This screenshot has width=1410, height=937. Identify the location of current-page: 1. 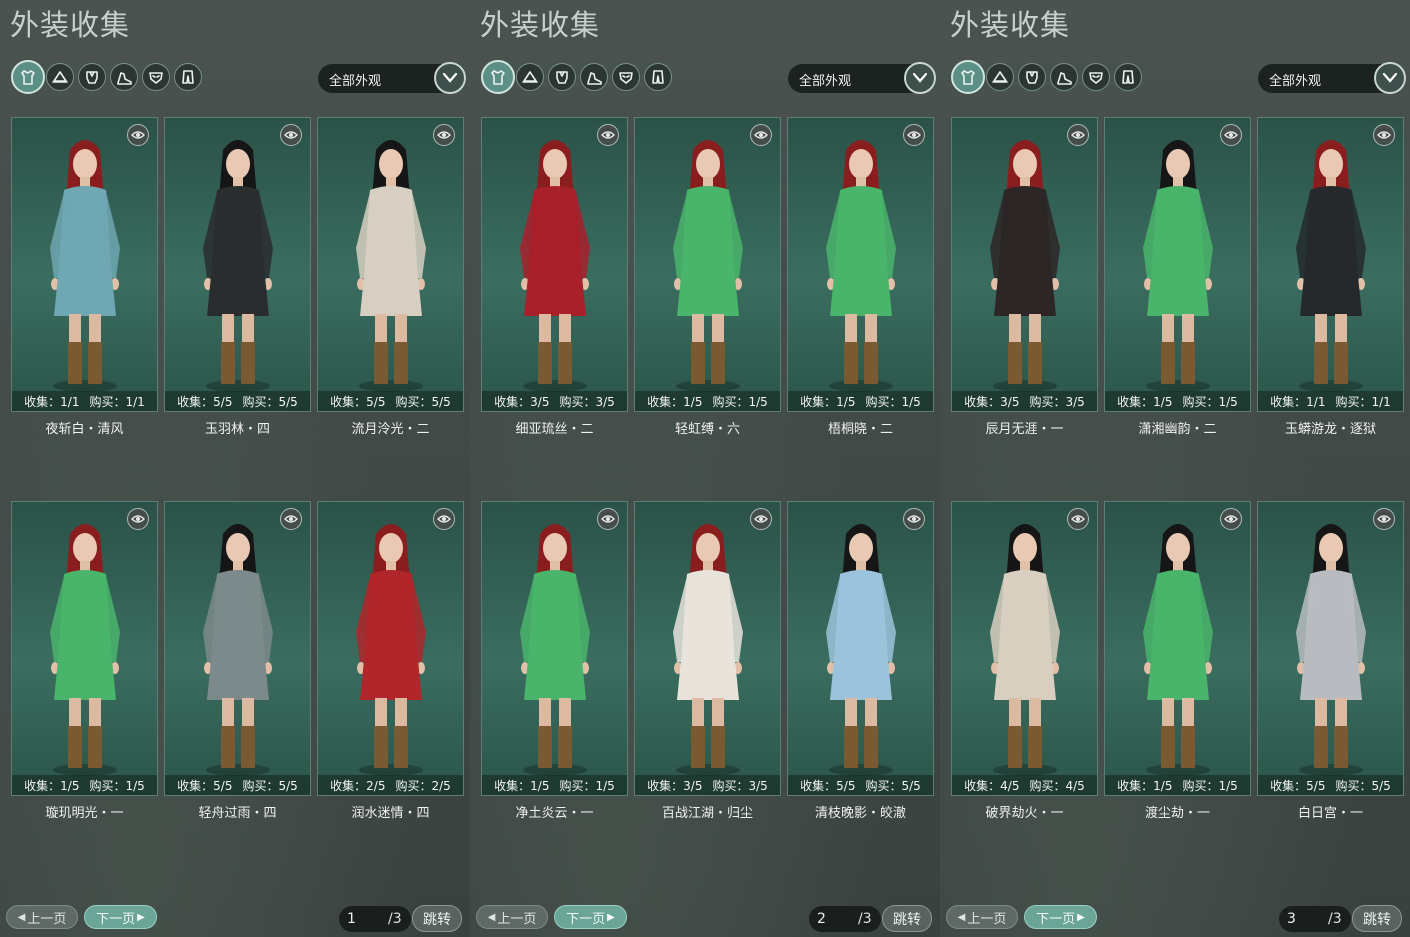
(351, 919).